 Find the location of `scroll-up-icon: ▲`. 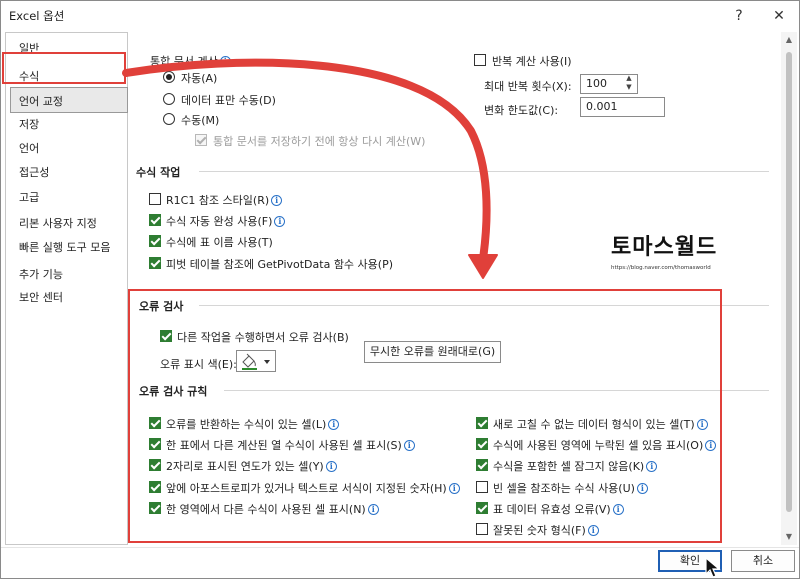

scroll-up-icon: ▲ is located at coordinates (789, 39).